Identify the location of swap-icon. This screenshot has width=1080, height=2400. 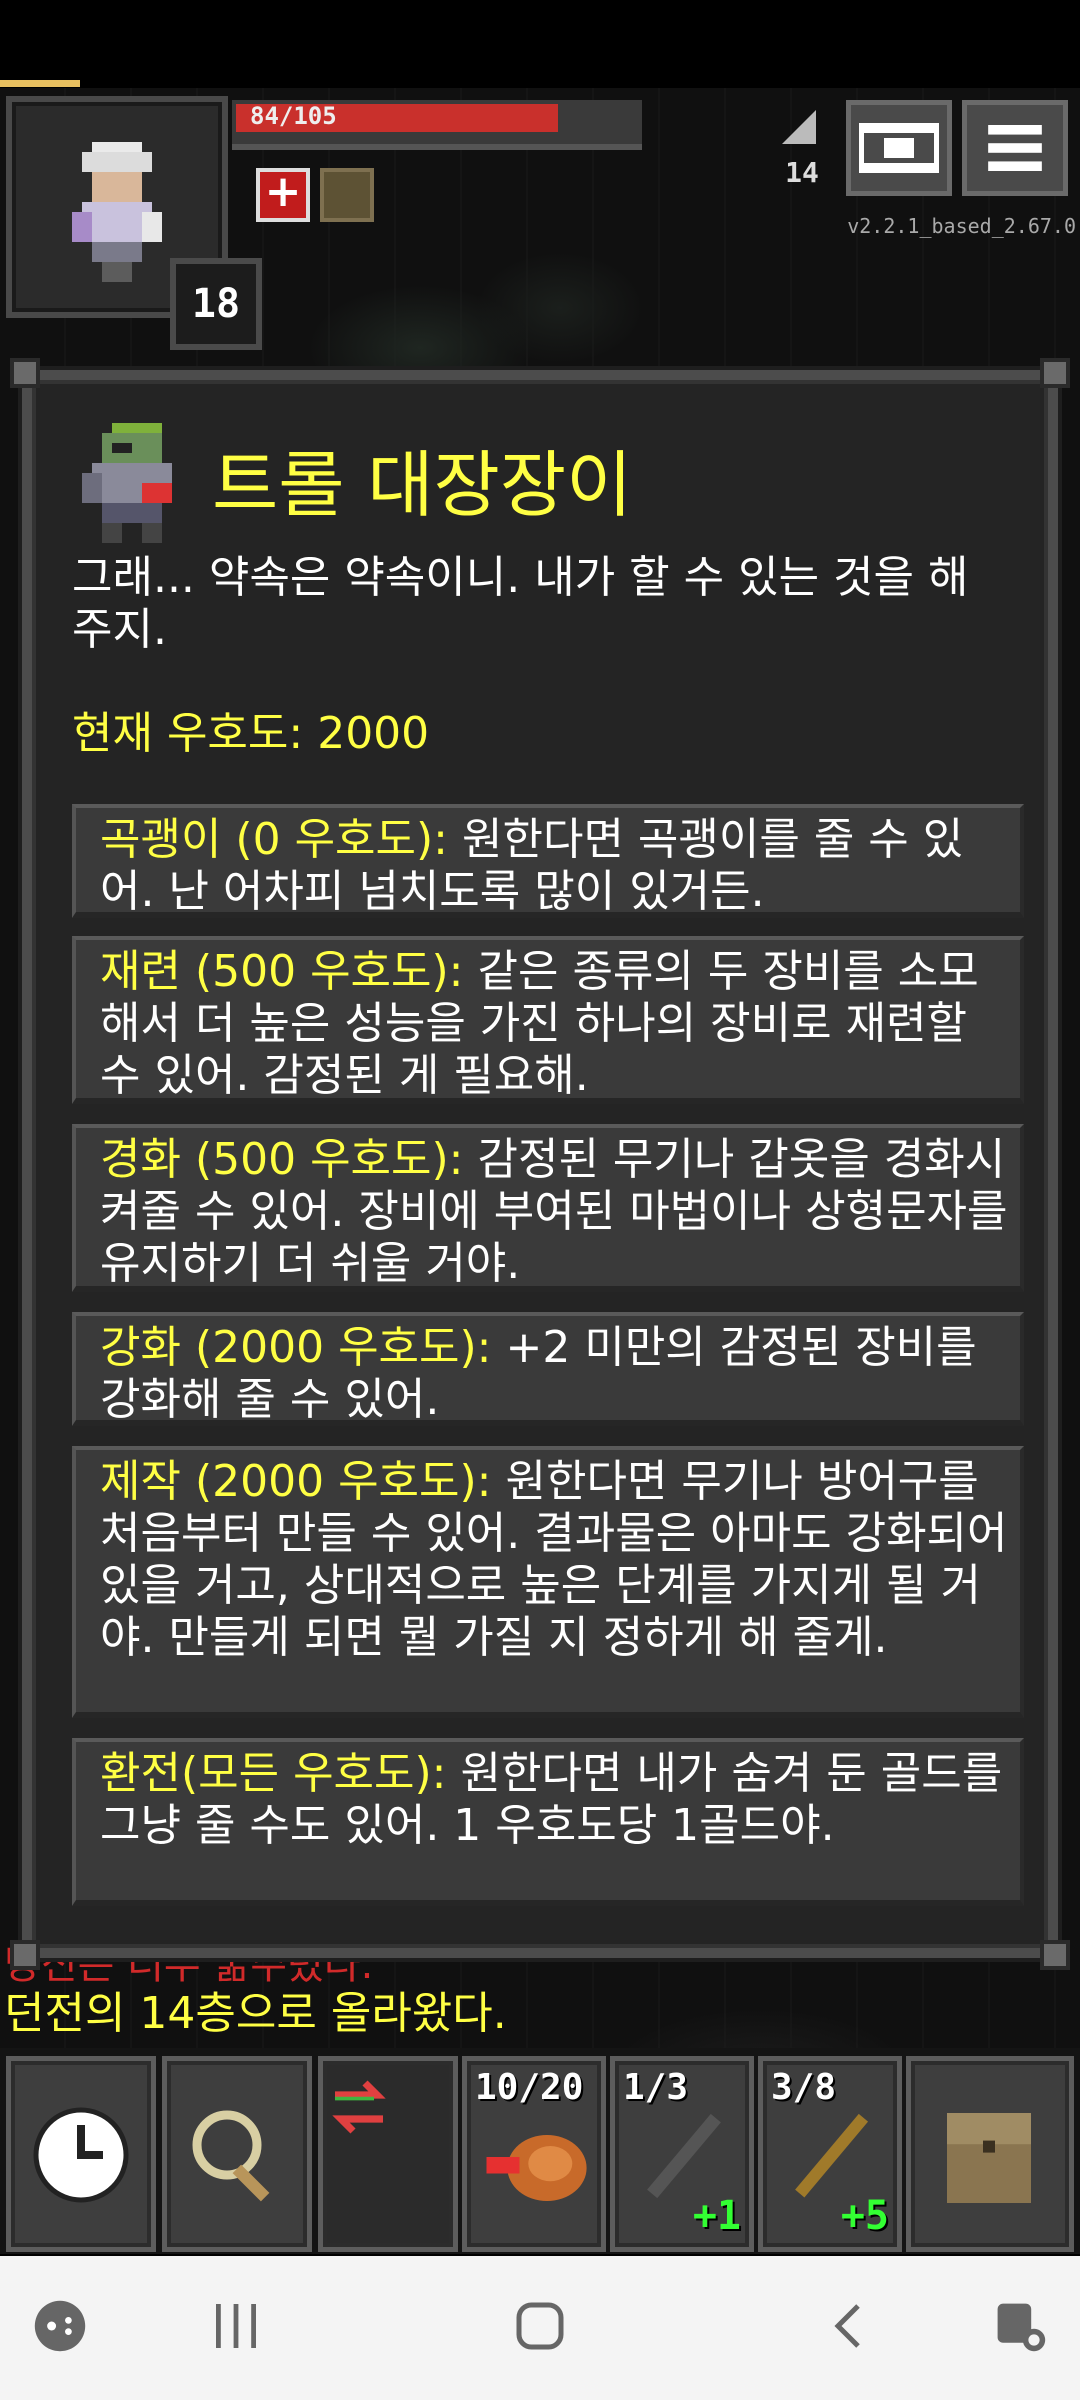
(359, 2107).